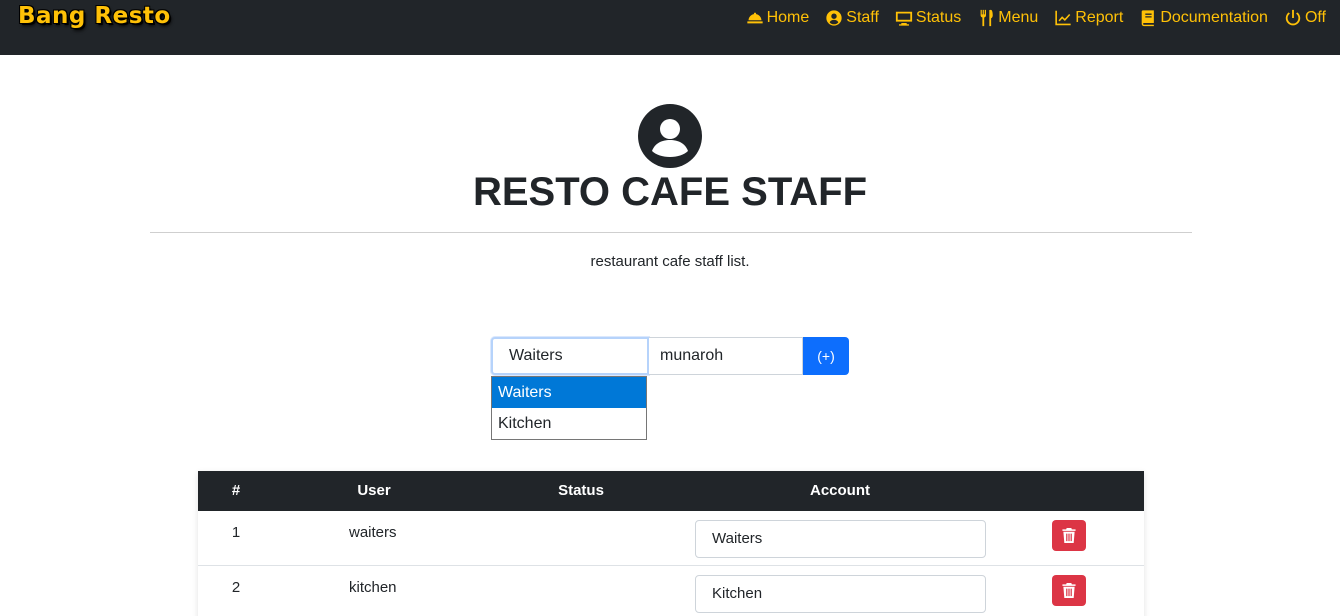 The width and height of the screenshot is (1340, 616). I want to click on nav-menu: Menu, so click(1007, 18).